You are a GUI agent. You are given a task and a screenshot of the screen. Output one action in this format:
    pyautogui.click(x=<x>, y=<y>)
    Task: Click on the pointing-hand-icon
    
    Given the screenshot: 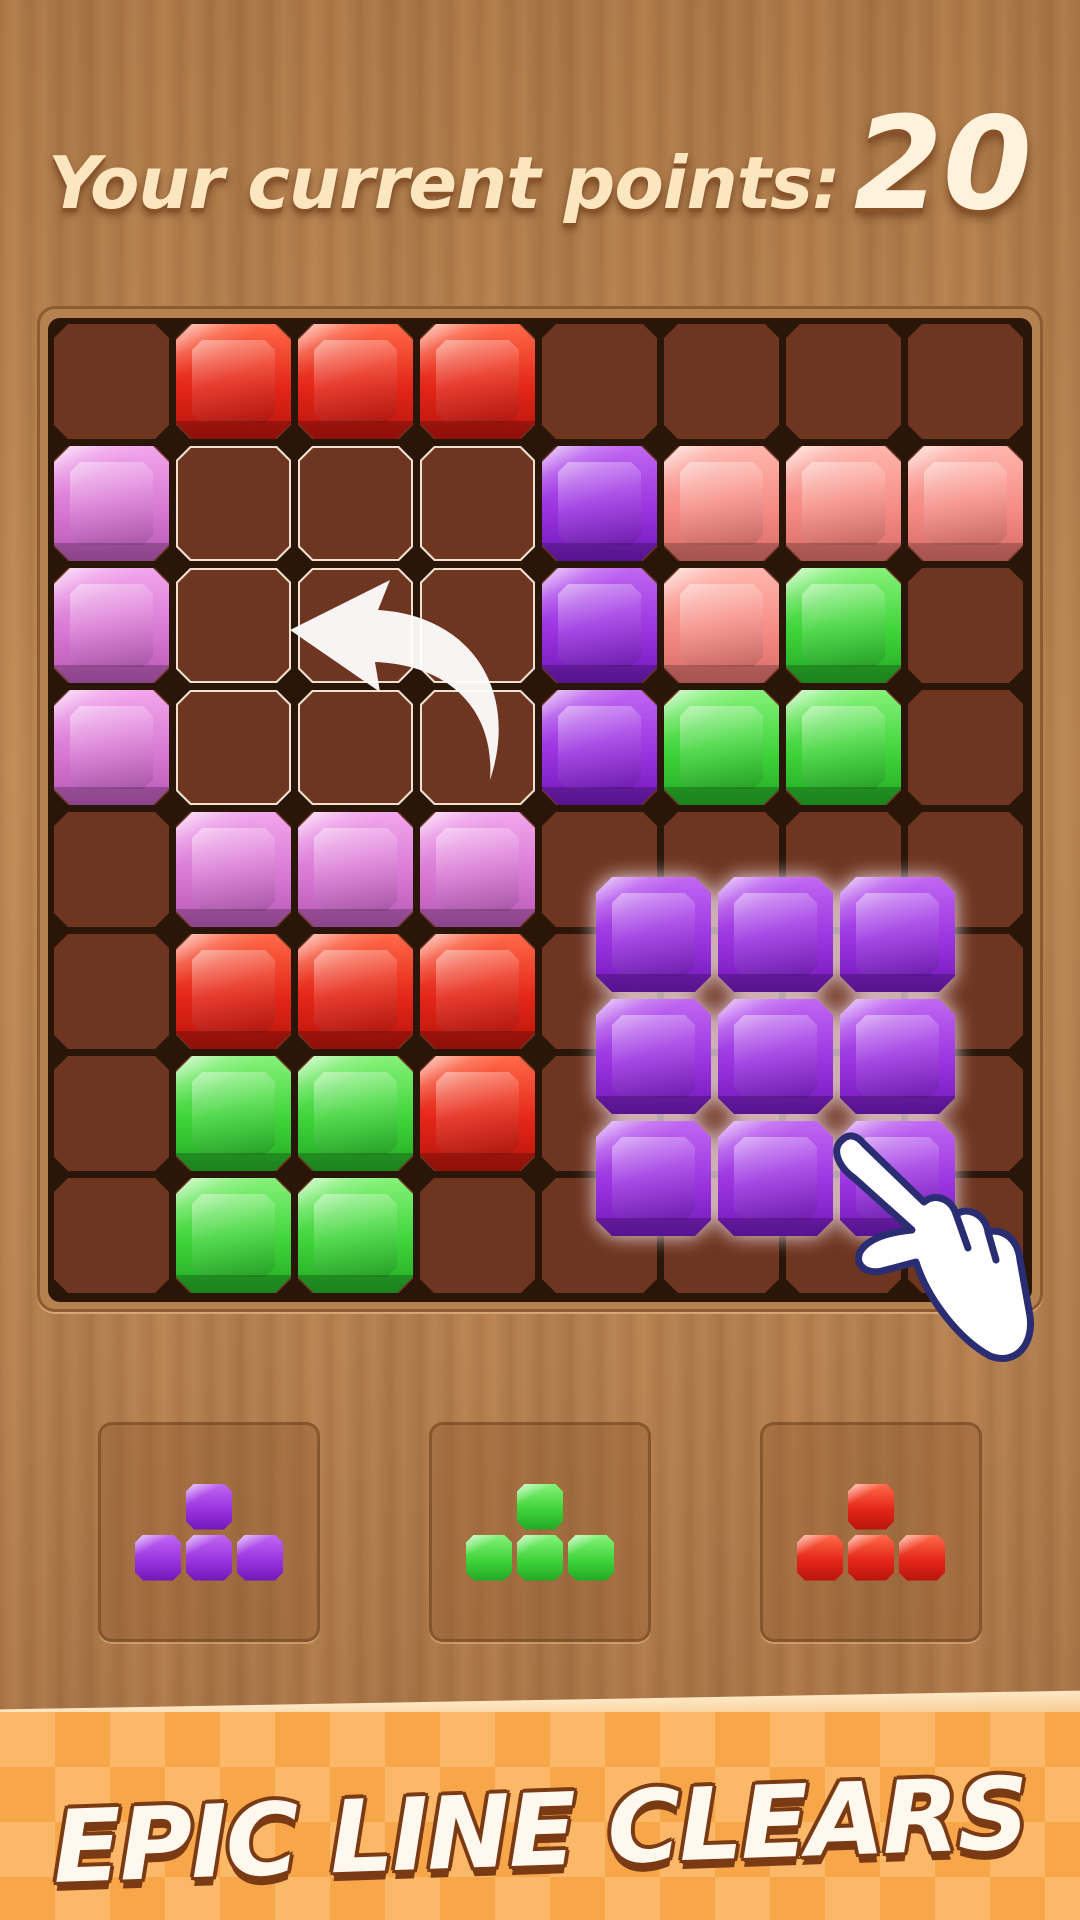 What is the action you would take?
    pyautogui.click(x=934, y=1247)
    